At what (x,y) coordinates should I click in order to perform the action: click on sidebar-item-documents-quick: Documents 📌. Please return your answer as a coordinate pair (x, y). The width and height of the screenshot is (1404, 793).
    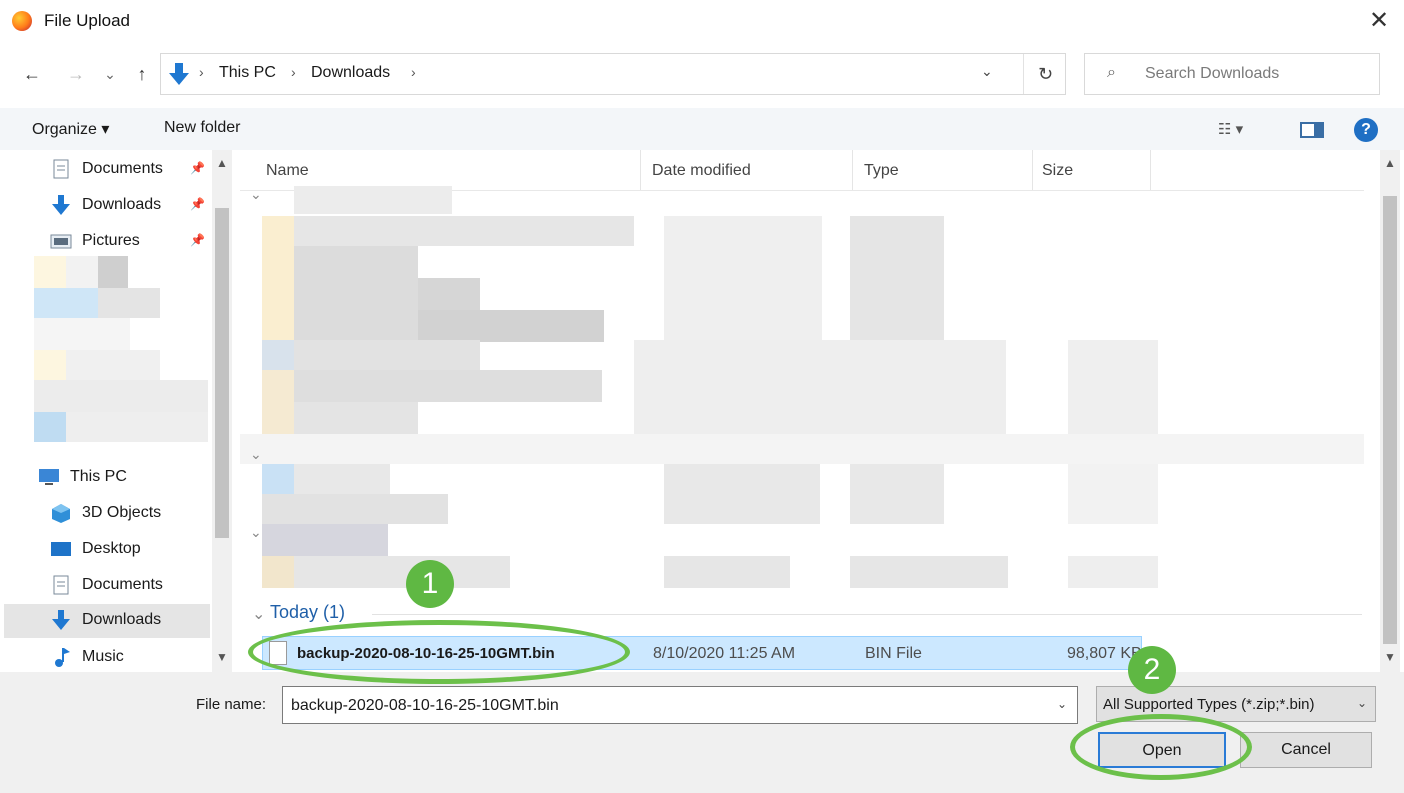
    Looking at the image, I should click on (130, 170).